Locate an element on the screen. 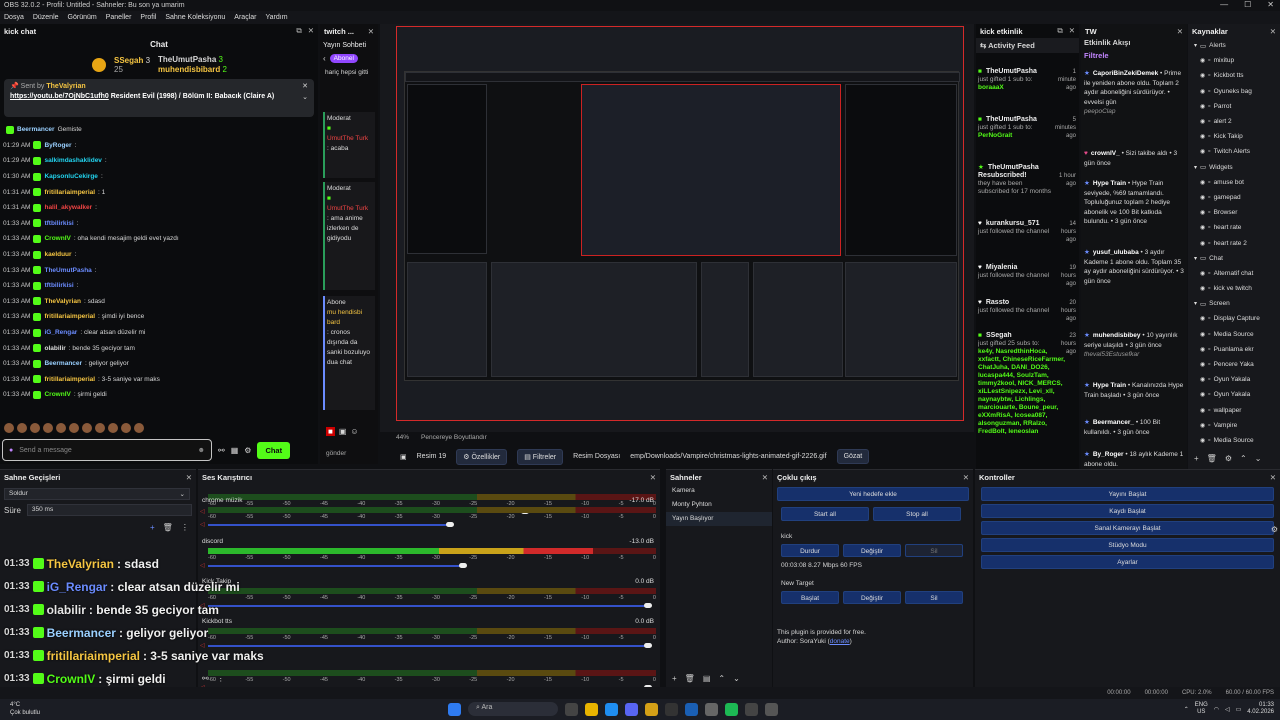  windows-start-icon is located at coordinates (454, 709).